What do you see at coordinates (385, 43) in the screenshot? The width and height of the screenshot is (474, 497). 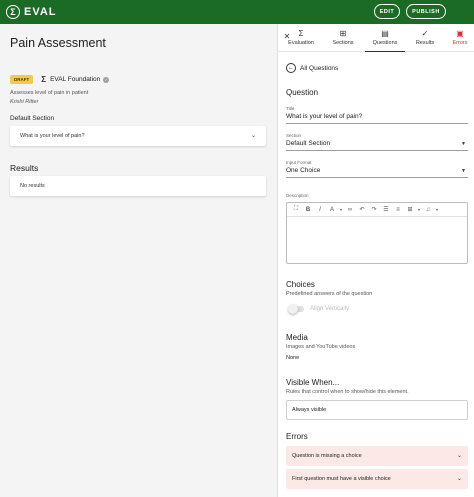 I see `tab-label: Questions` at bounding box center [385, 43].